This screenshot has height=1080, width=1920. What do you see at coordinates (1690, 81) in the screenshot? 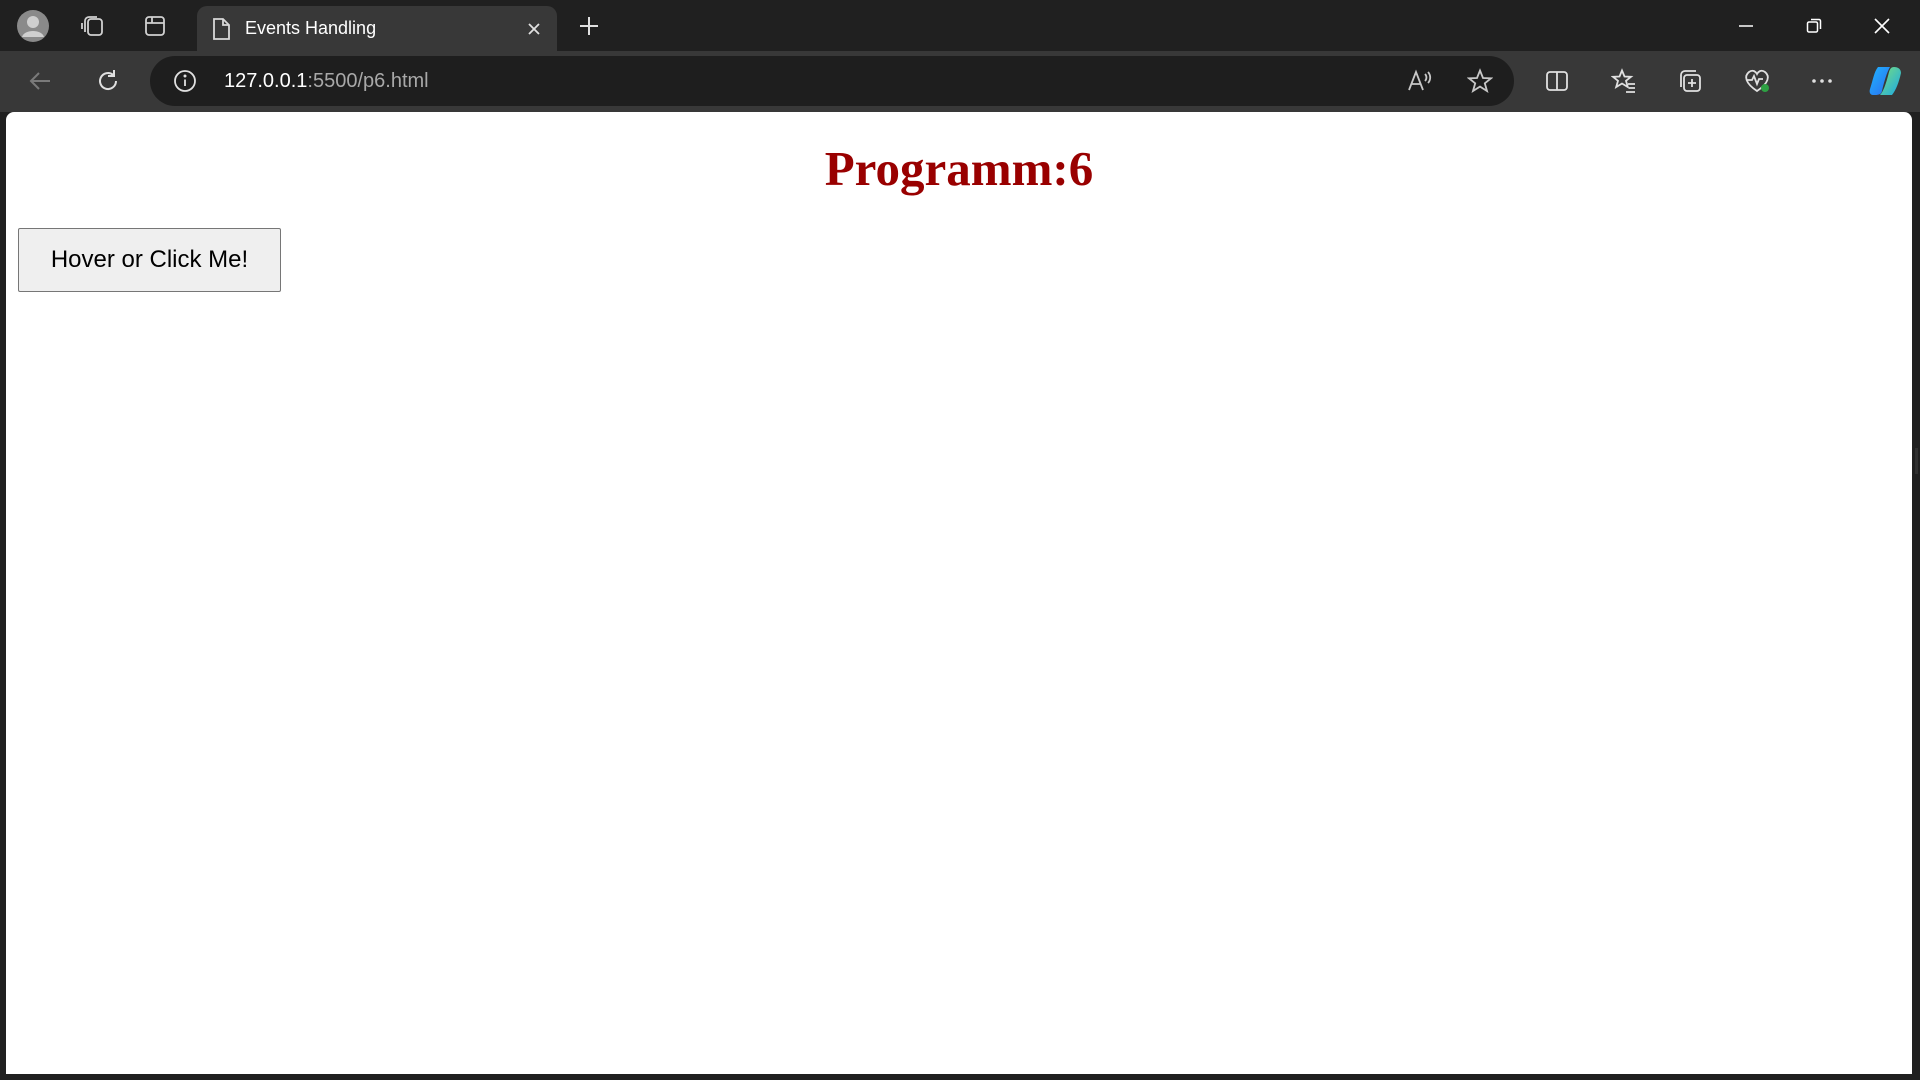
I see `collections-icon` at bounding box center [1690, 81].